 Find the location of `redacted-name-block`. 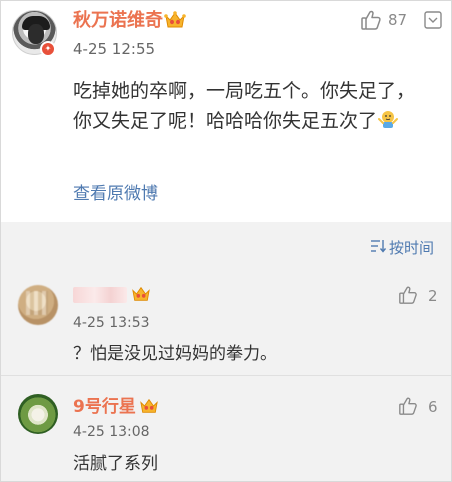

redacted-name-block is located at coordinates (100, 295).